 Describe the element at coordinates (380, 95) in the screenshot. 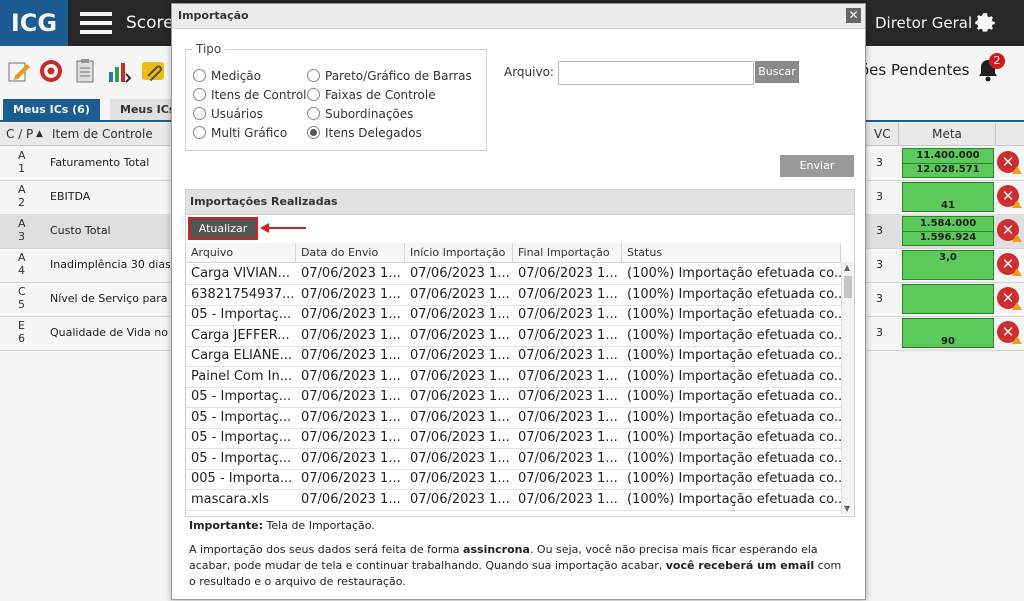

I see `radio-label: Faixas de Controle` at that location.